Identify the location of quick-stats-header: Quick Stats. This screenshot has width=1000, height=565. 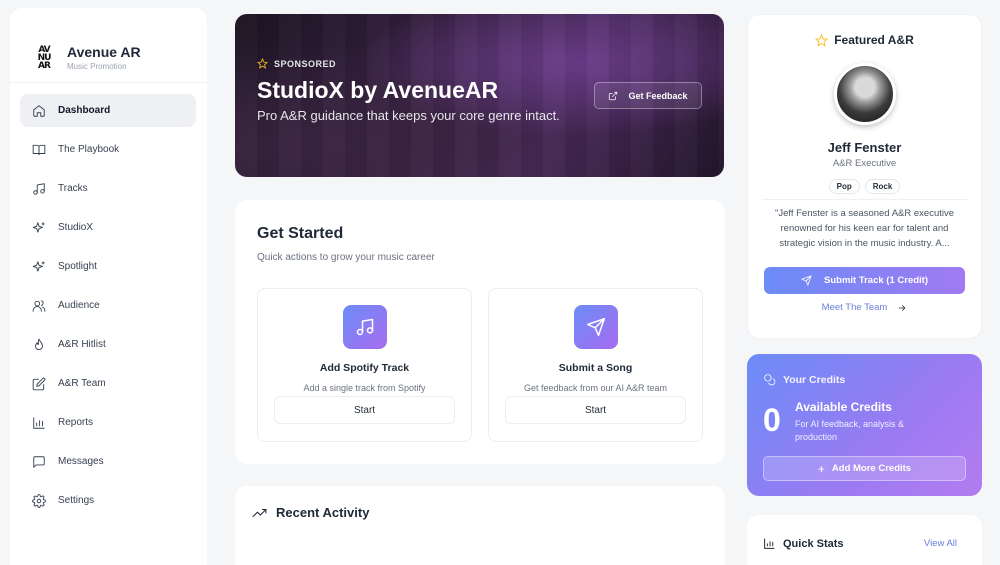
(803, 543).